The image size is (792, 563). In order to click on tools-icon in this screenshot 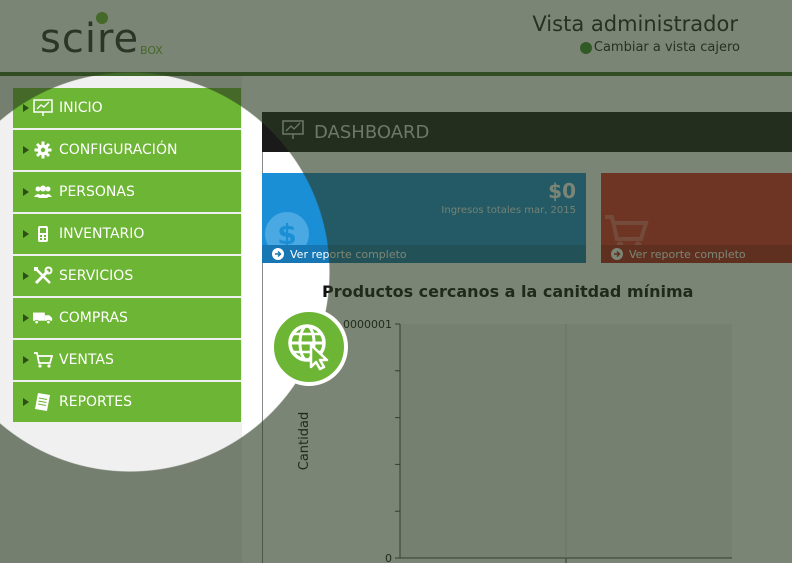, I will do `click(43, 276)`.